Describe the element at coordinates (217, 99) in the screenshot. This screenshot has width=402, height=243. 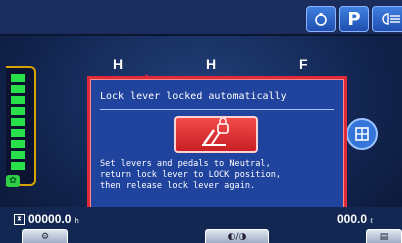
I see `dialog-title: Lock lever locked automatically` at that location.